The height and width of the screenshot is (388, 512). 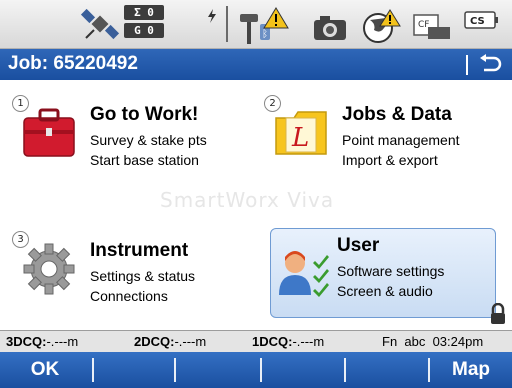 What do you see at coordinates (100, 25) in the screenshot?
I see `satellite-icon` at bounding box center [100, 25].